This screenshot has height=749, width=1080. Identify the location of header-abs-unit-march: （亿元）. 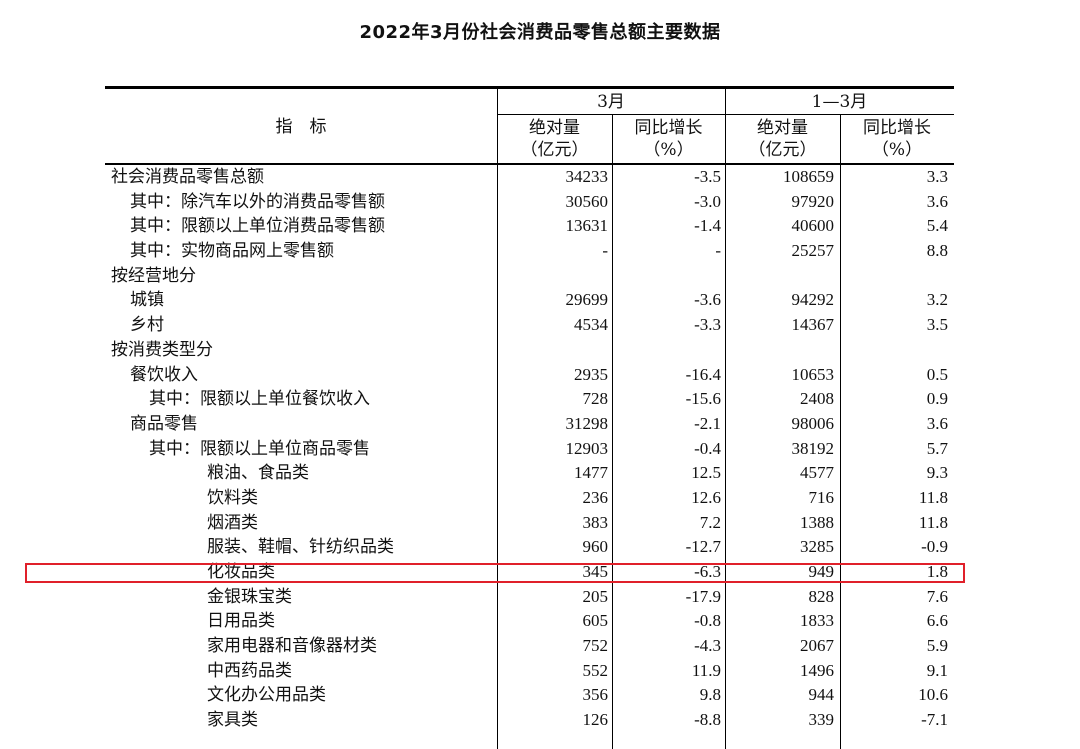
(554, 150).